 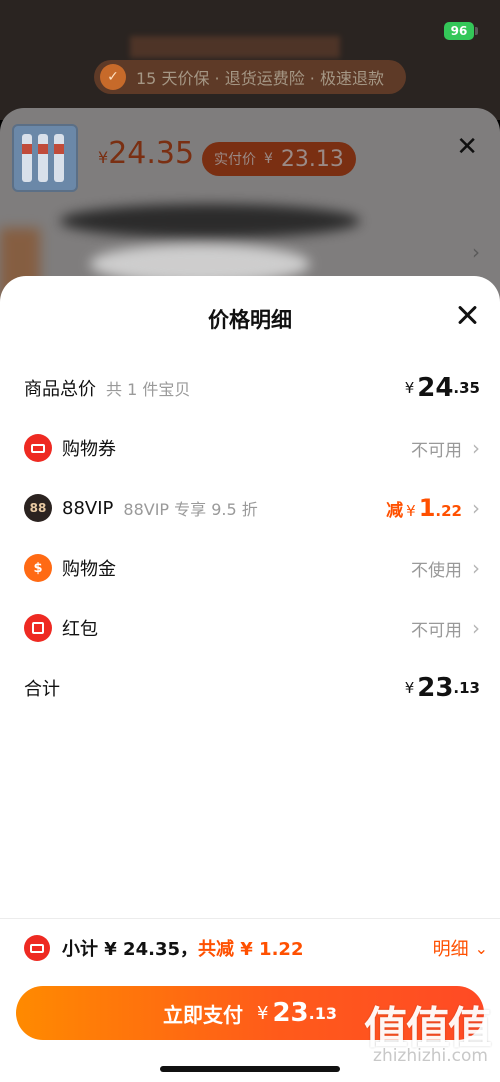 I want to click on row-88vip: 88 88VIP 88VIP 专享 9.5 折 减 ¥1.22 ›, so click(x=252, y=508).